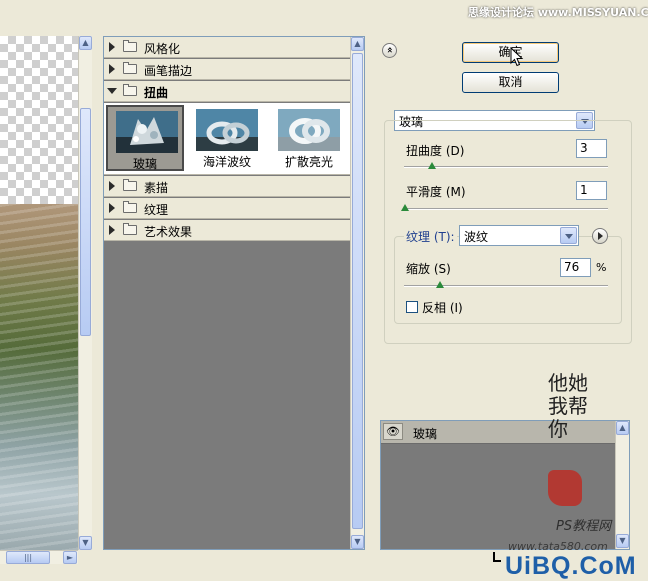  I want to click on smoothness-slider-track, so click(506, 209).